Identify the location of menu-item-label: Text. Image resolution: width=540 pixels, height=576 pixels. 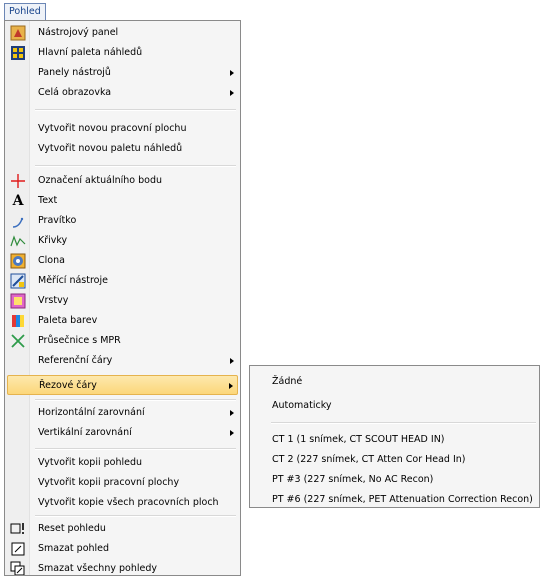
(48, 200).